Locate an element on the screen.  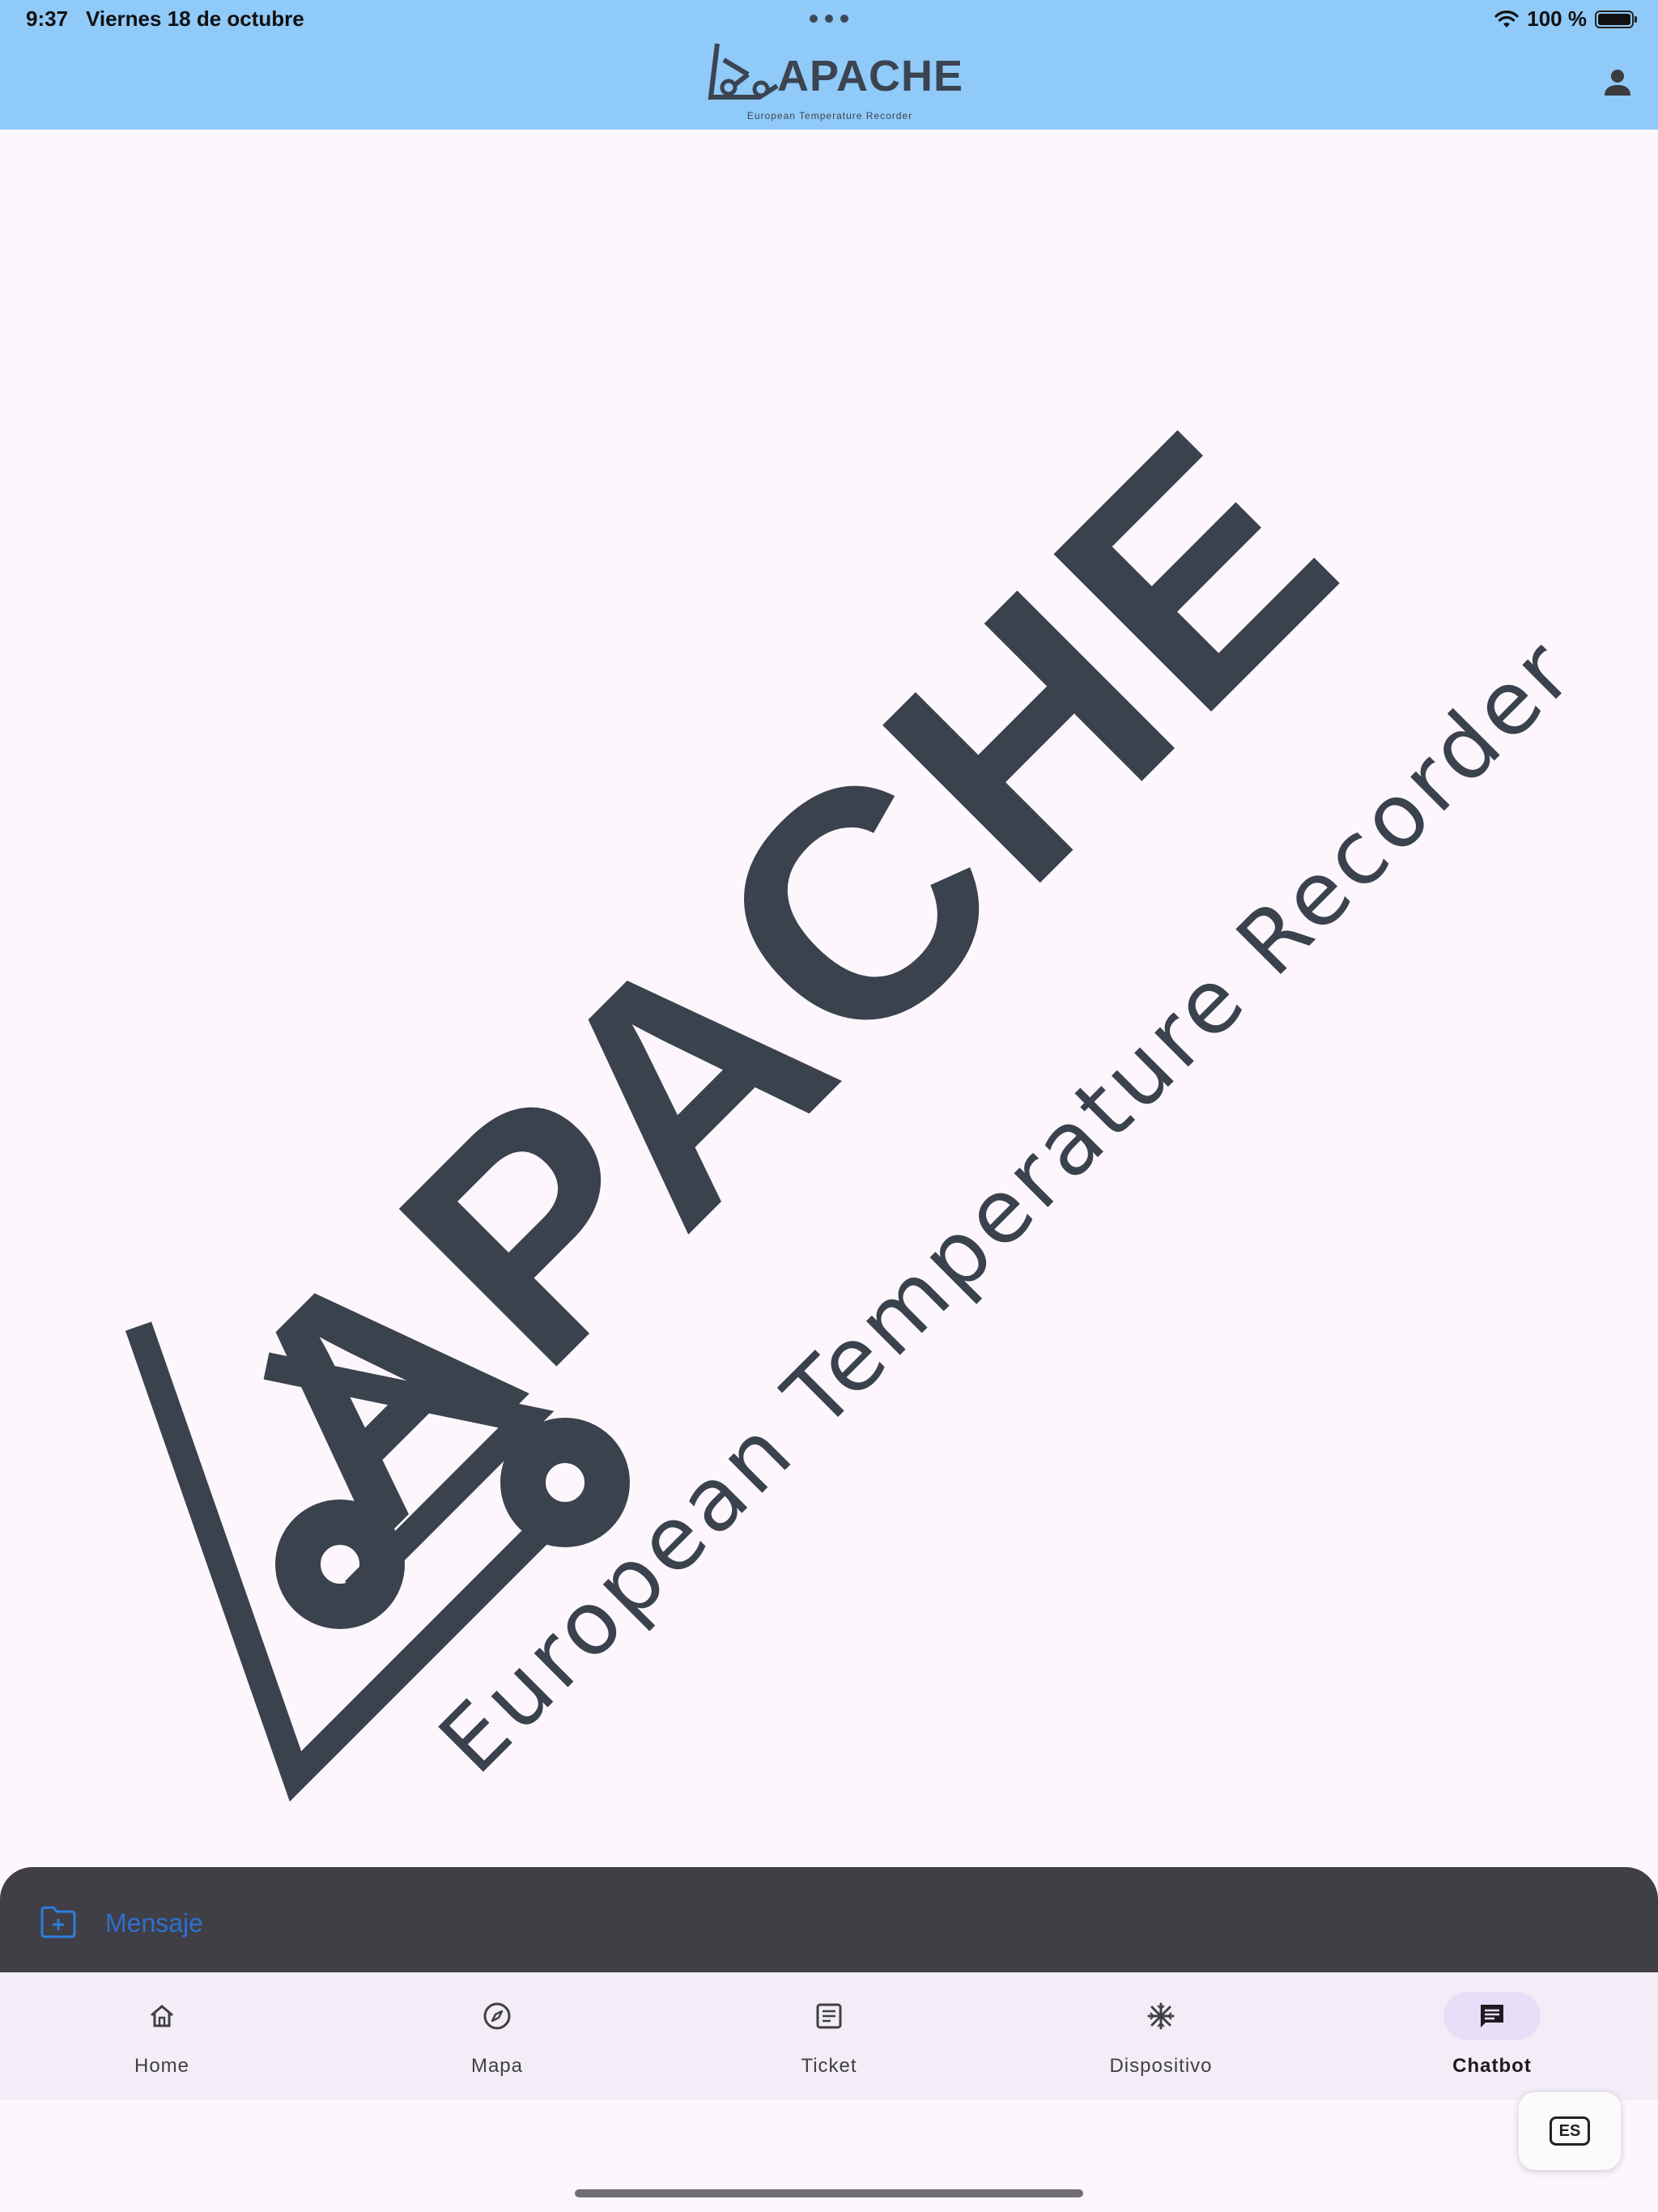
folder-plus-icon is located at coordinates (58, 1922).